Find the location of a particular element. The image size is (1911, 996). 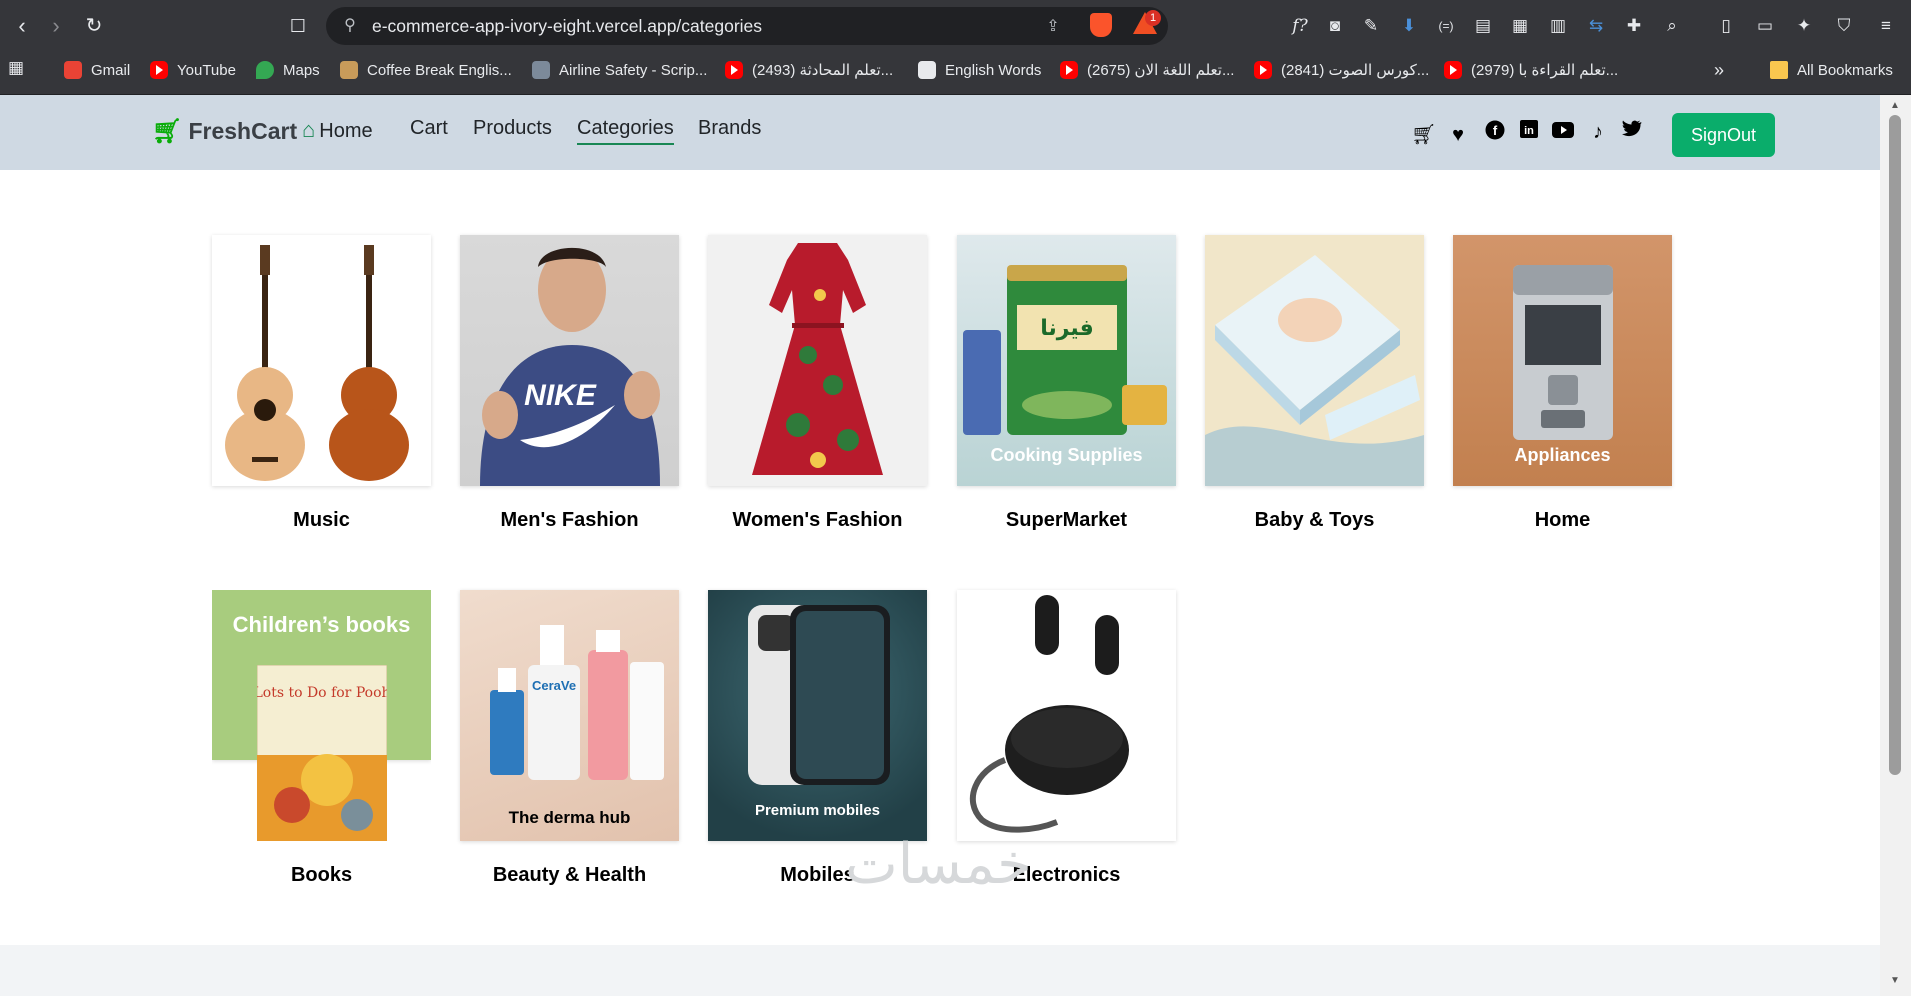

bookmark-youtube: YouTube is located at coordinates (193, 70).